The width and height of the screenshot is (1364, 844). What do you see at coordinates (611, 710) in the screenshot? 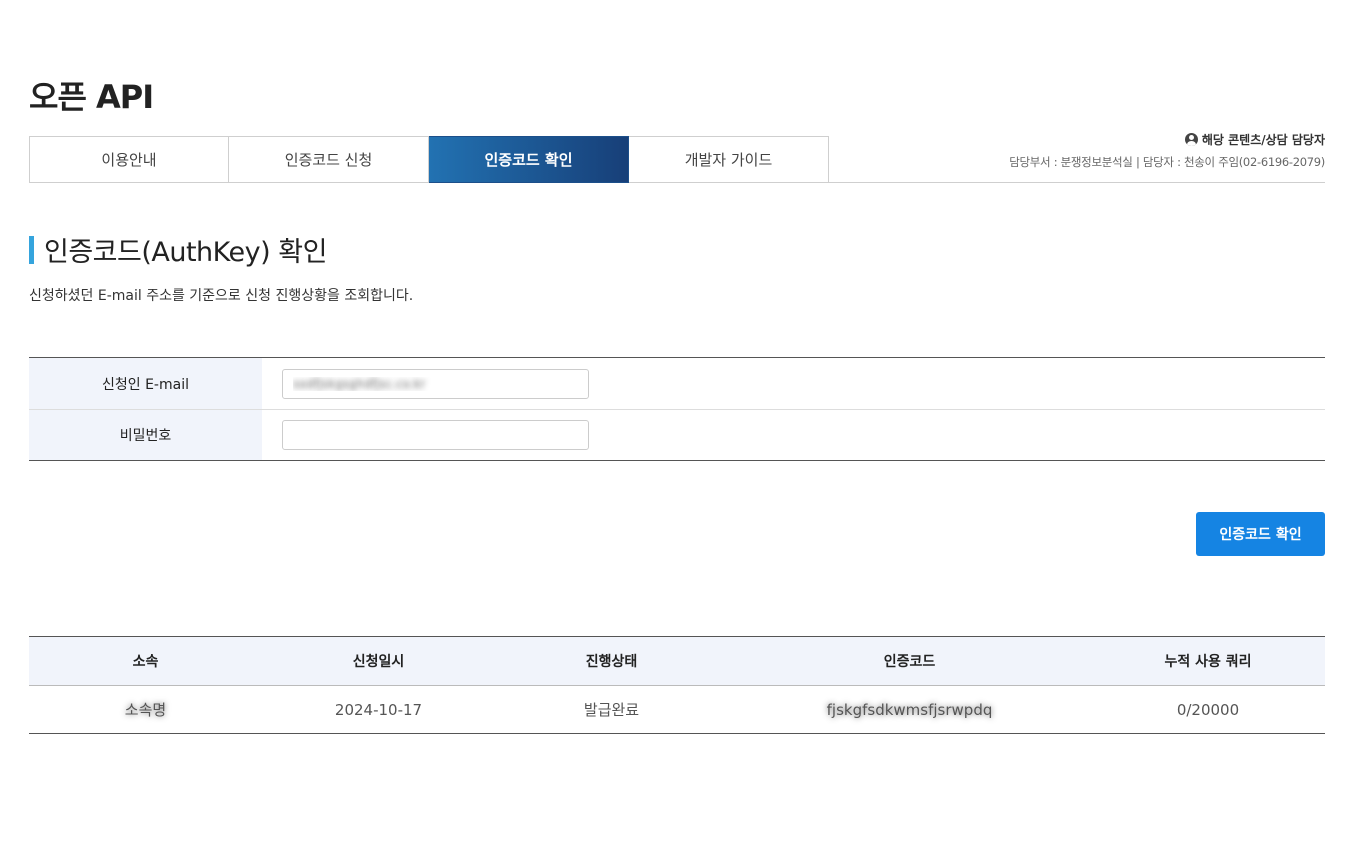
I see `cell-status: 발급완료` at bounding box center [611, 710].